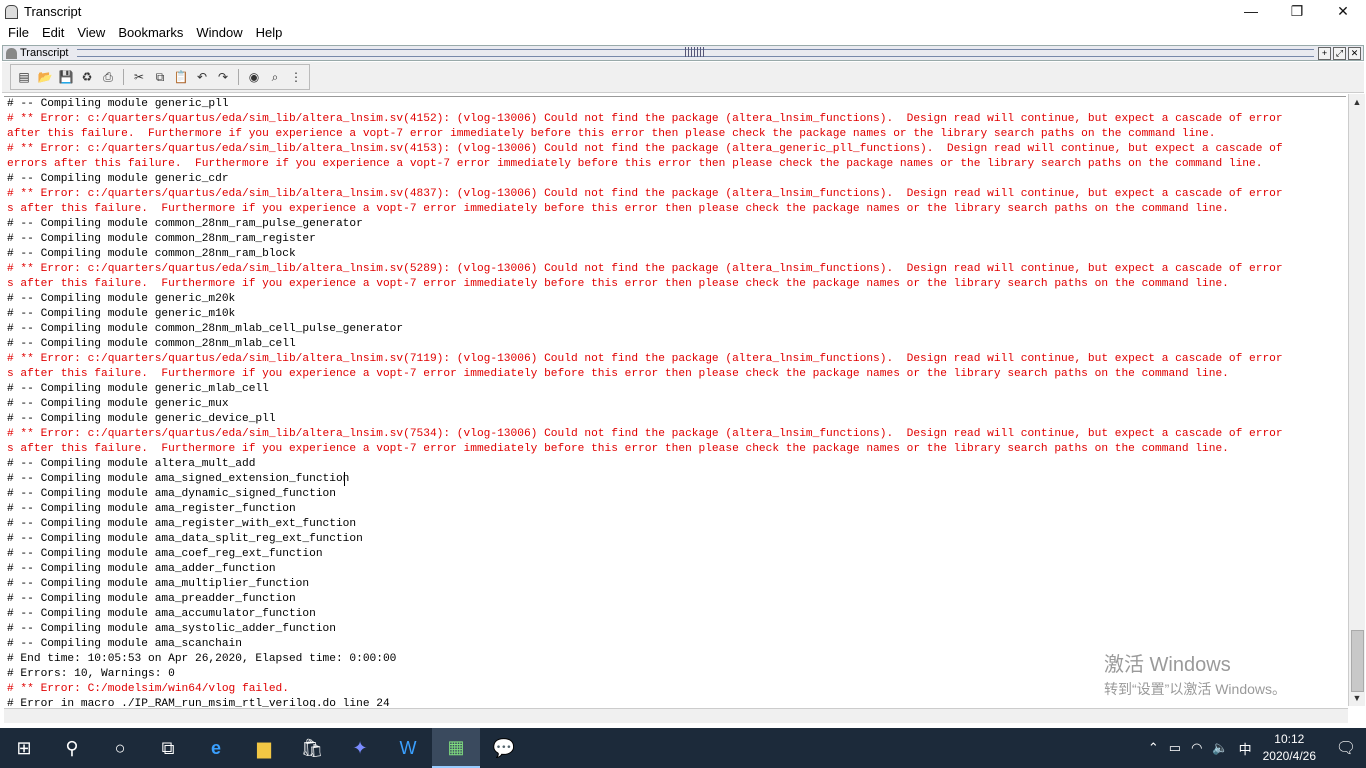 This screenshot has width=1366, height=768. What do you see at coordinates (695, 52) in the screenshot?
I see `panel-drag-grip` at bounding box center [695, 52].